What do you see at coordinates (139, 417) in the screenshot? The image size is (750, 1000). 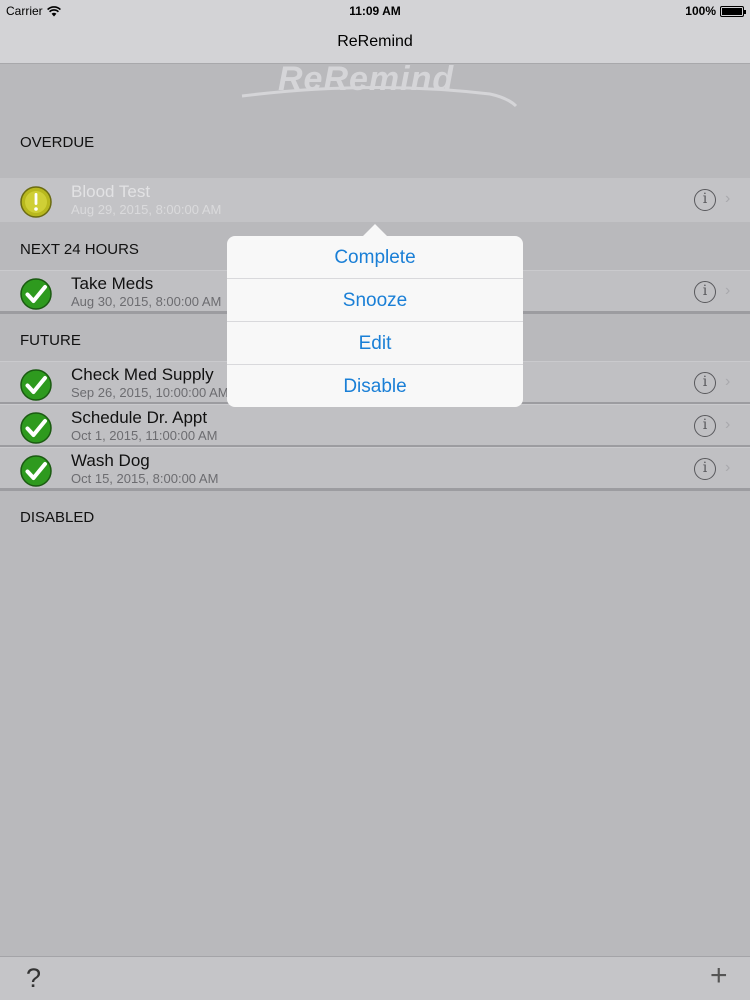 I see `reminder-title: Schedule Dr. Appt` at bounding box center [139, 417].